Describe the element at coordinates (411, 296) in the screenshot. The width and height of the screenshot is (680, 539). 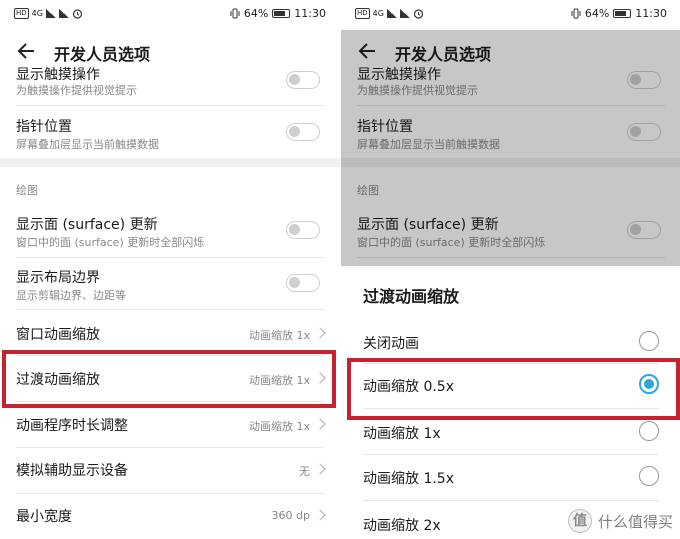
I see `dialog-title: 过渡动画缩放` at that location.